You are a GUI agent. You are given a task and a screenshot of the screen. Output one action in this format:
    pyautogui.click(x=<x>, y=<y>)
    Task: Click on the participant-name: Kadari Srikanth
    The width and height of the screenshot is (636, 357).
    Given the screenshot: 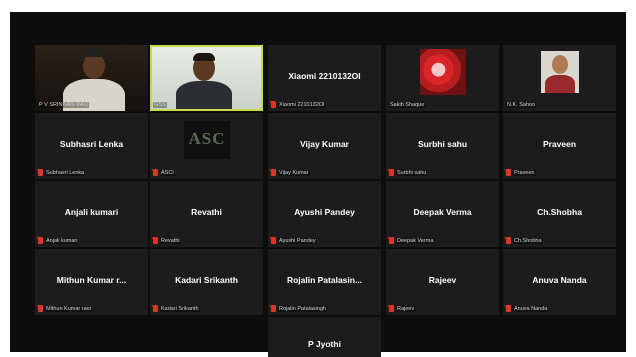 What is the action you would take?
    pyautogui.click(x=206, y=280)
    